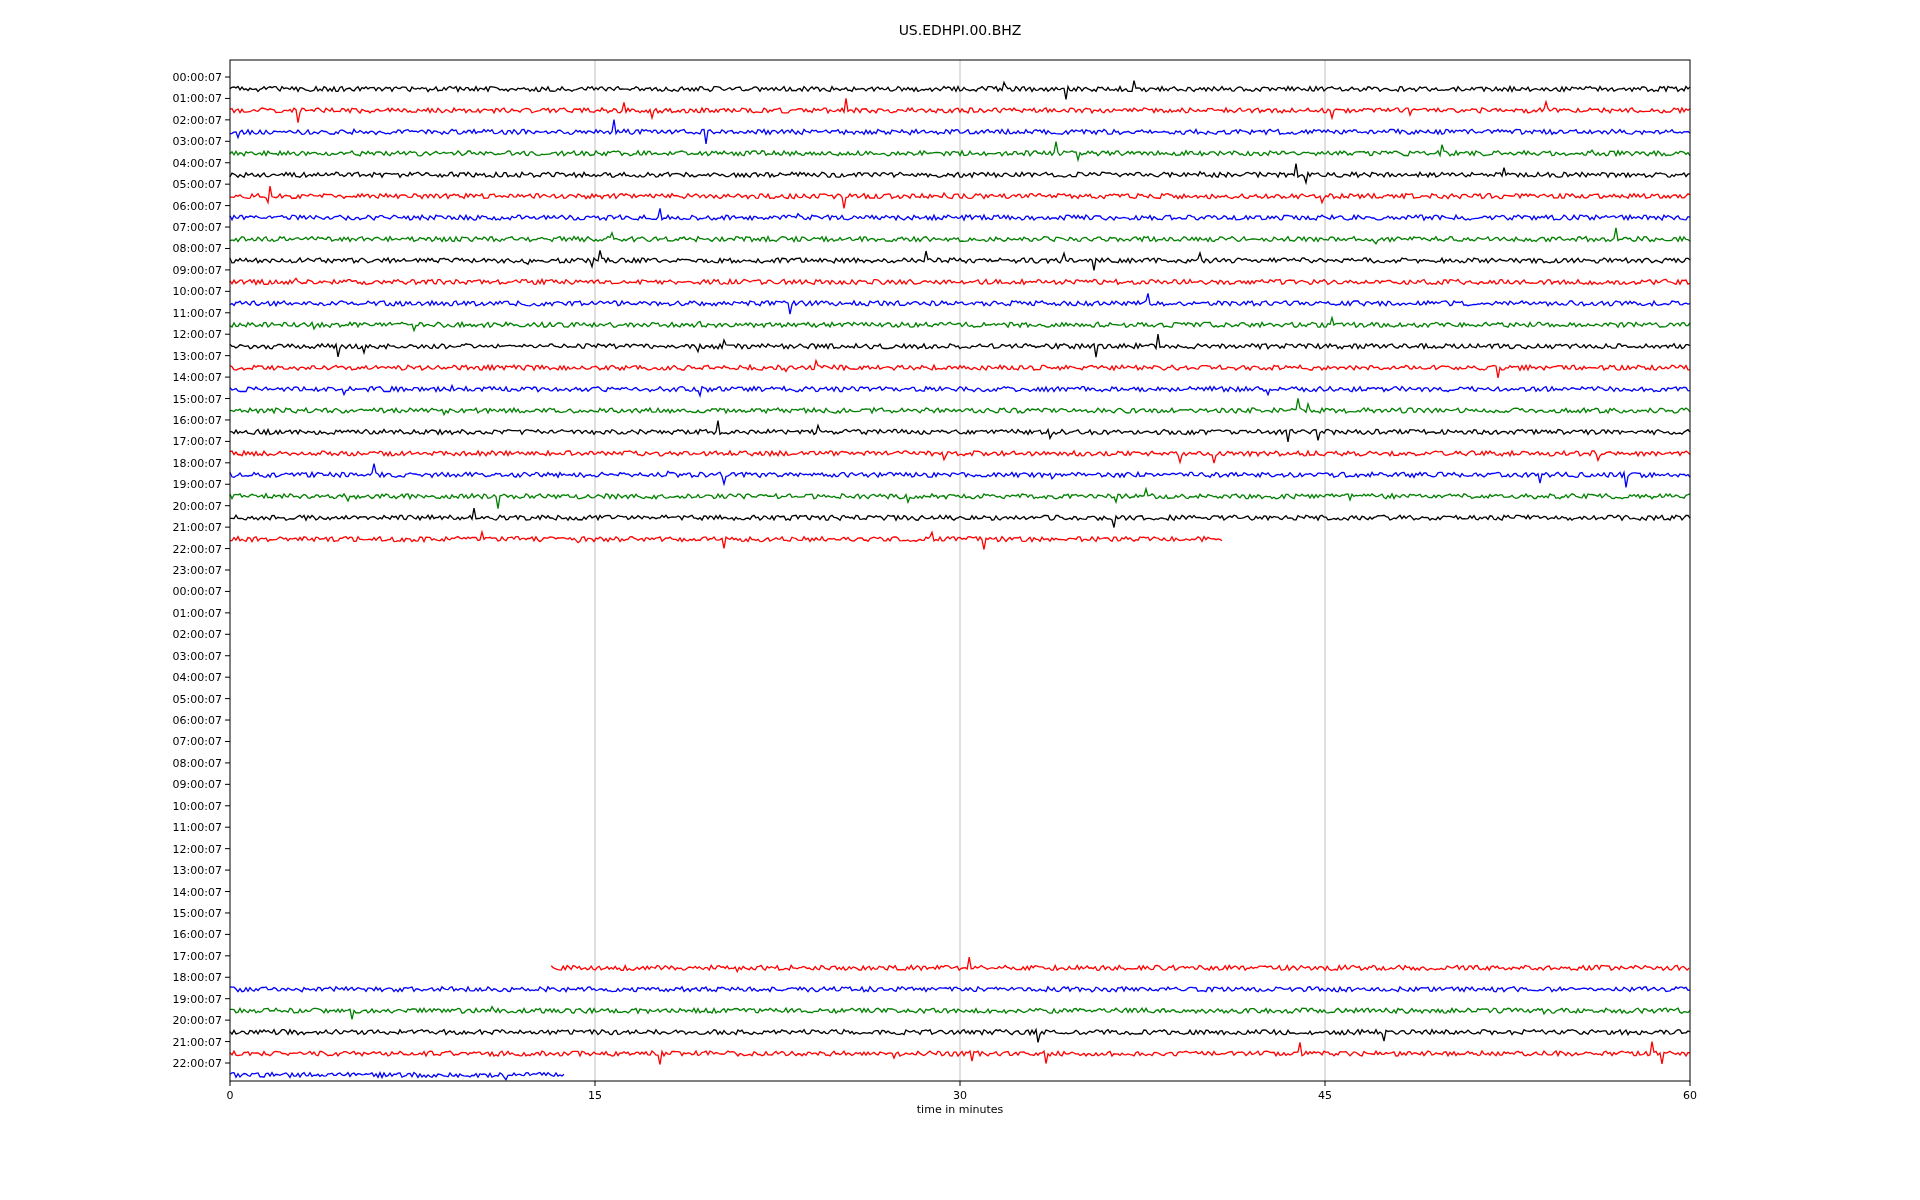 Image resolution: width=1920 pixels, height=1200 pixels. I want to click on x-tick-label: 60, so click(1690, 1095).